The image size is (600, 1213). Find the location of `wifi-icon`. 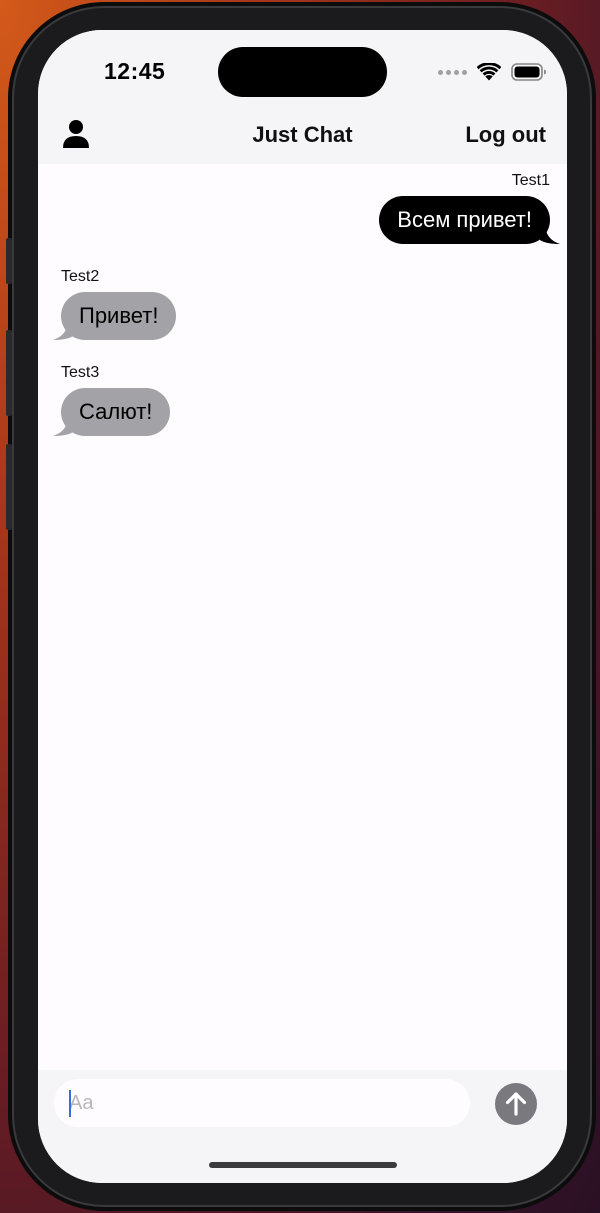

wifi-icon is located at coordinates (489, 72).